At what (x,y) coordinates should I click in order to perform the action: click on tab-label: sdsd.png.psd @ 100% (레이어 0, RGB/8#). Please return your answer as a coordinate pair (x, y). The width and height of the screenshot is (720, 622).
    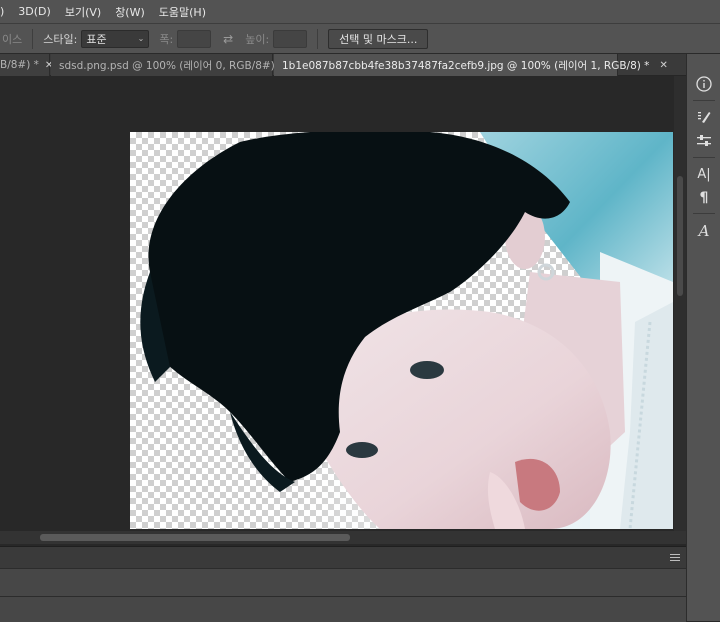
    Looking at the image, I should click on (167, 65).